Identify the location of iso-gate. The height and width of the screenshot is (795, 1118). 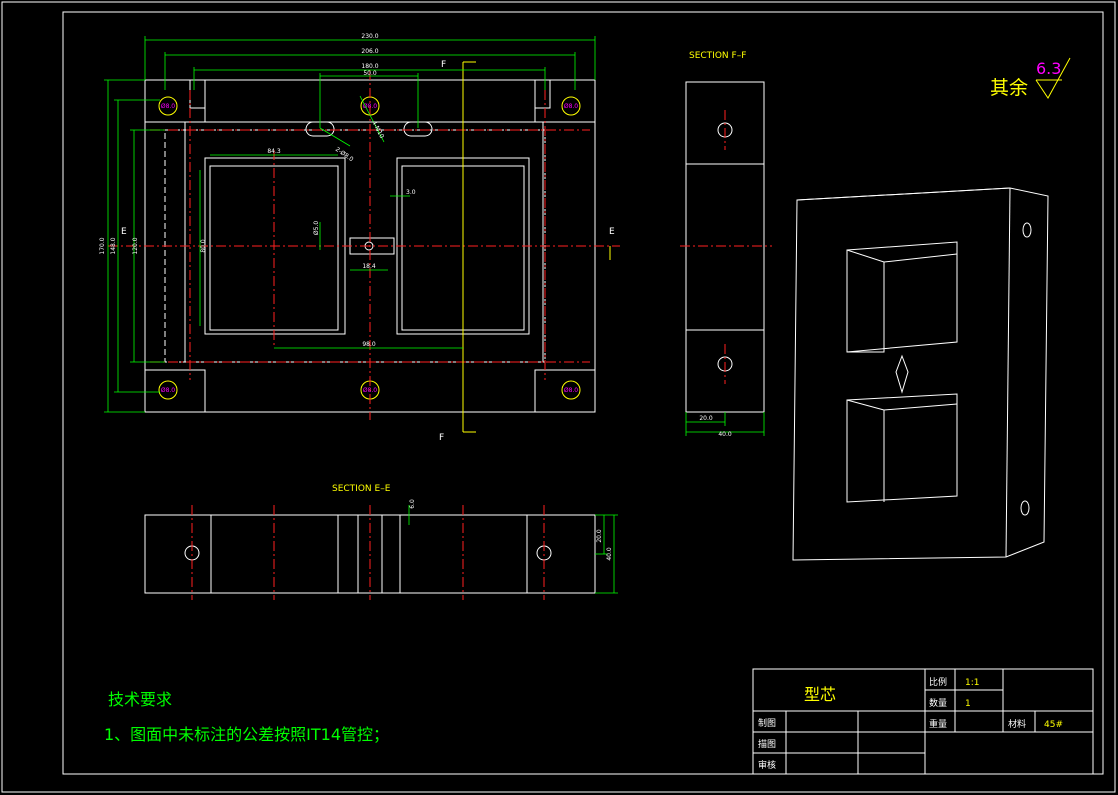
(902, 374).